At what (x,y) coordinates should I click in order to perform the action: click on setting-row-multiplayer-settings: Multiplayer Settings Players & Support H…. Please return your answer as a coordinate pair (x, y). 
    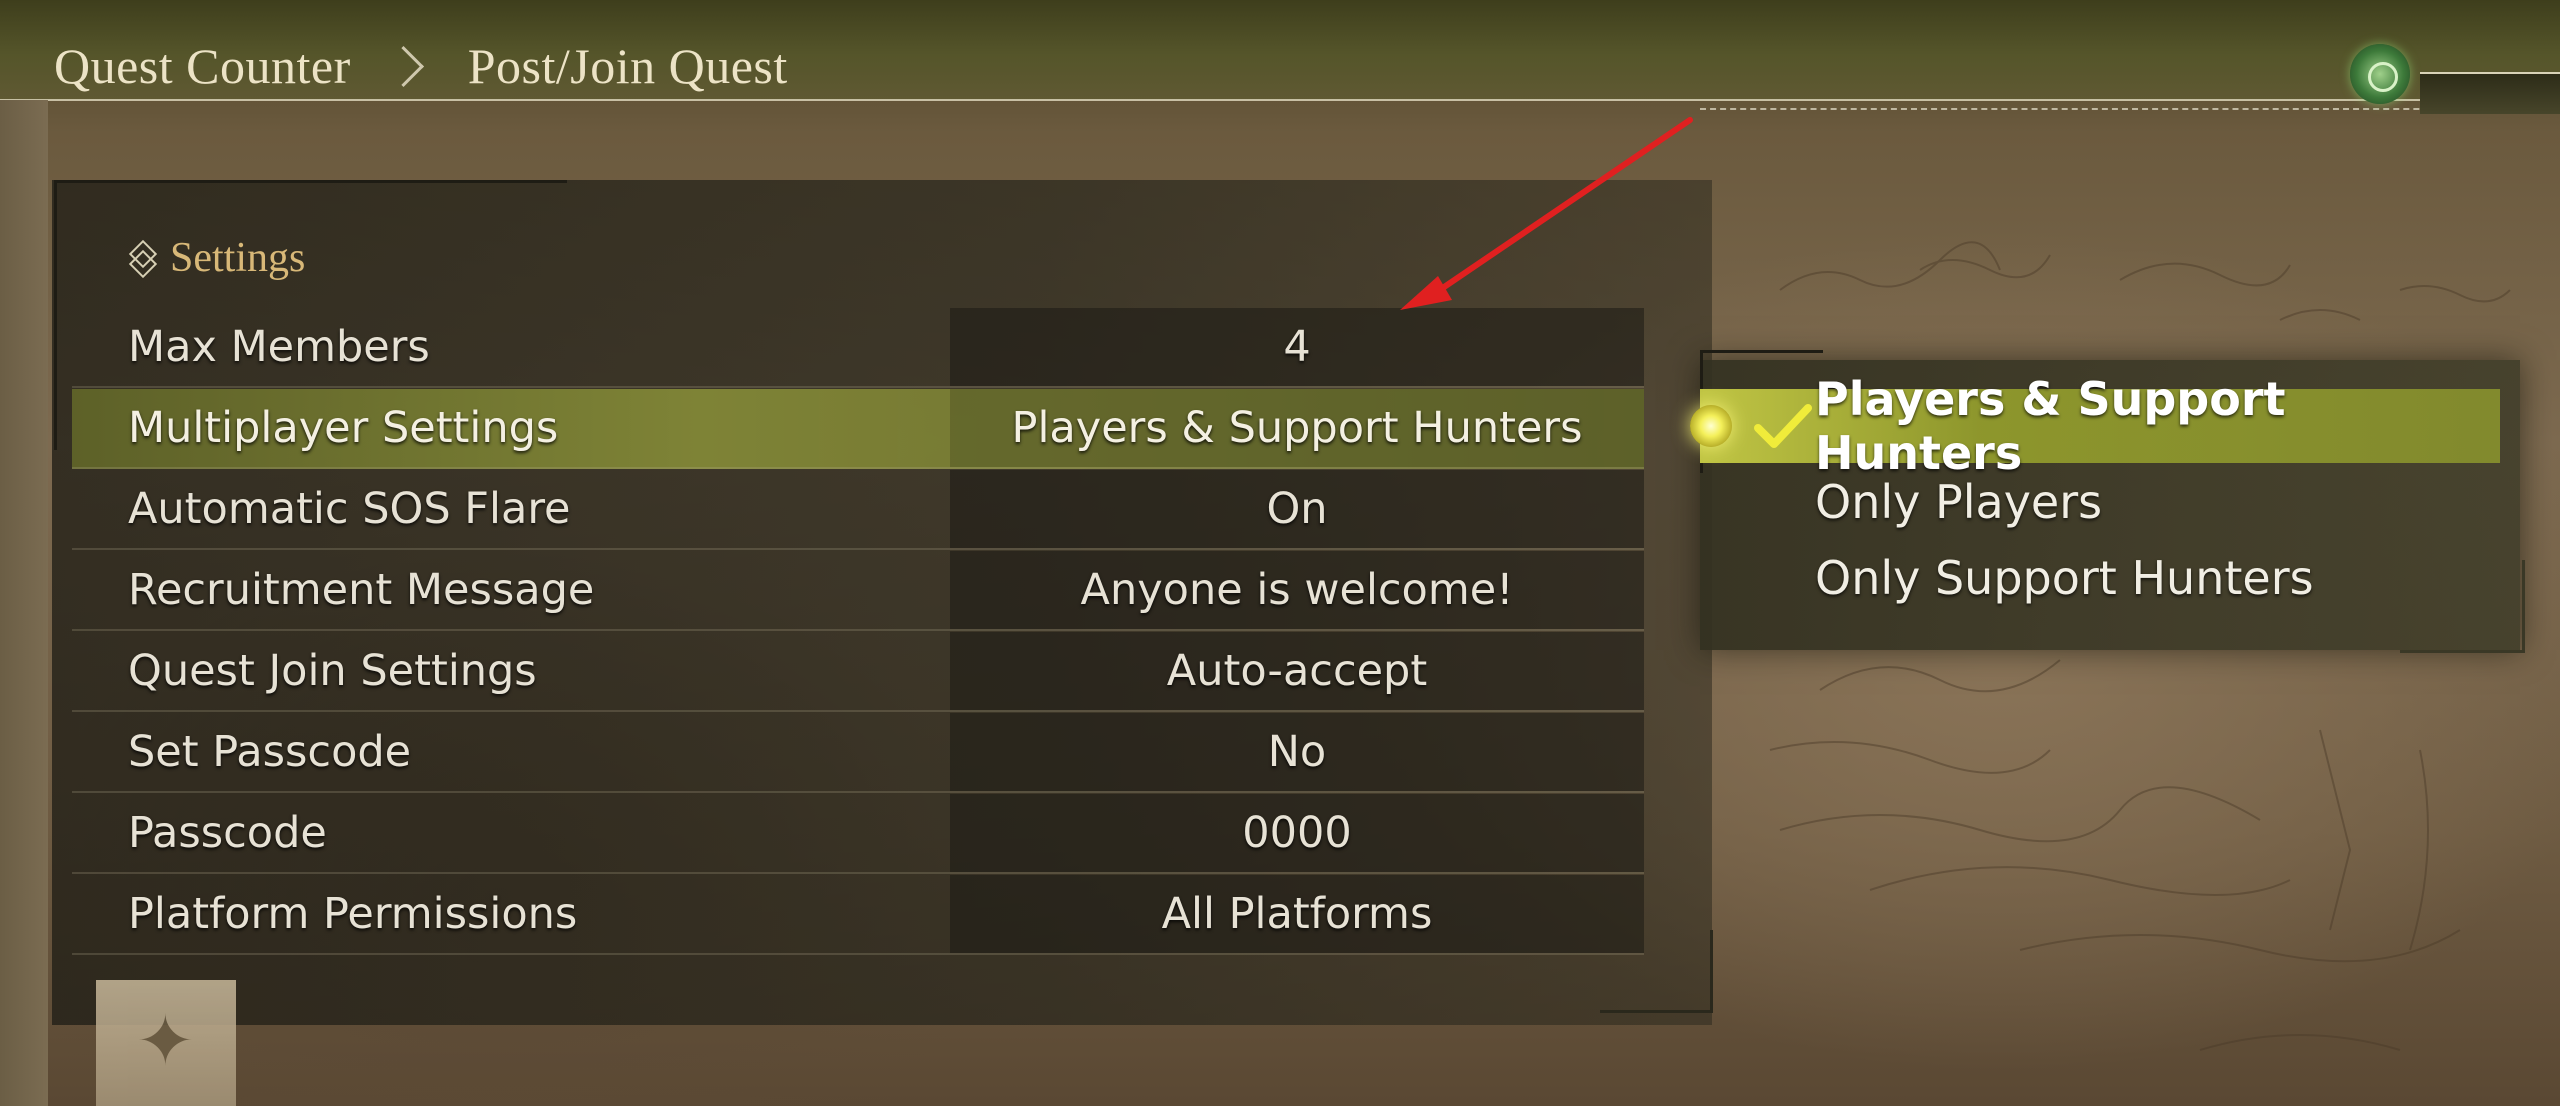
    Looking at the image, I should click on (858, 429).